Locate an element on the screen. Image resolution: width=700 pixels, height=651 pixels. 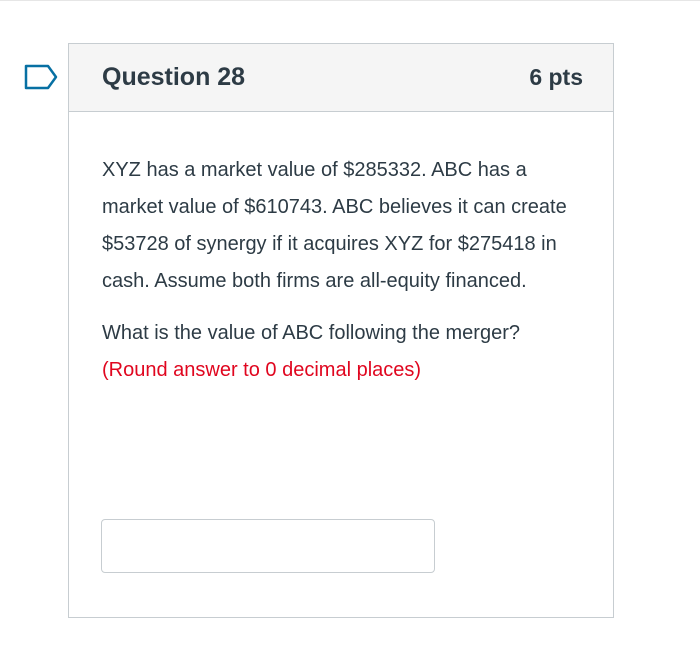
top-divider is located at coordinates (350, 0).